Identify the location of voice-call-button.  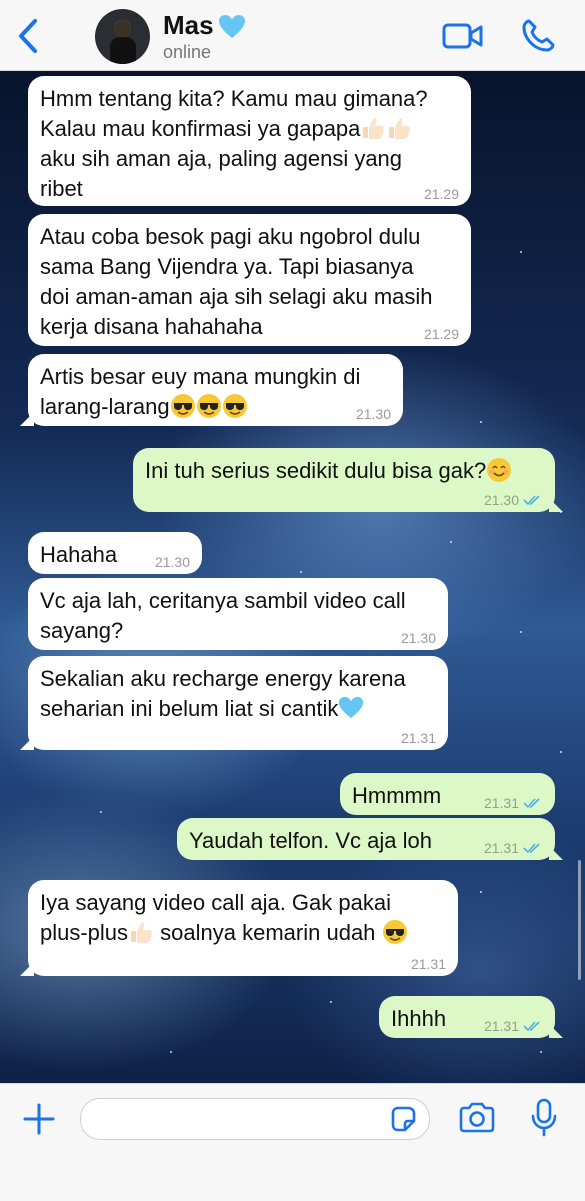
(538, 36).